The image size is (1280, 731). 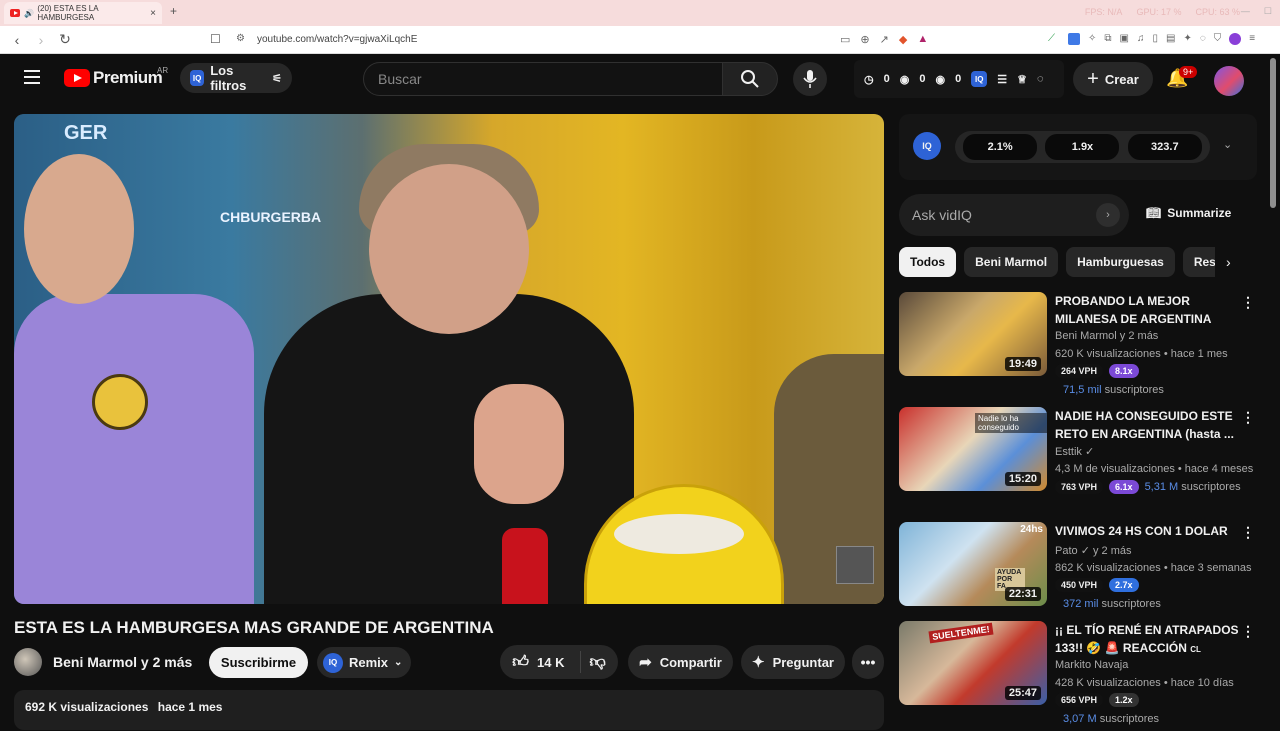 I want to click on description-box: 692 K visualizaciones hace 1 mes, so click(x=449, y=710).